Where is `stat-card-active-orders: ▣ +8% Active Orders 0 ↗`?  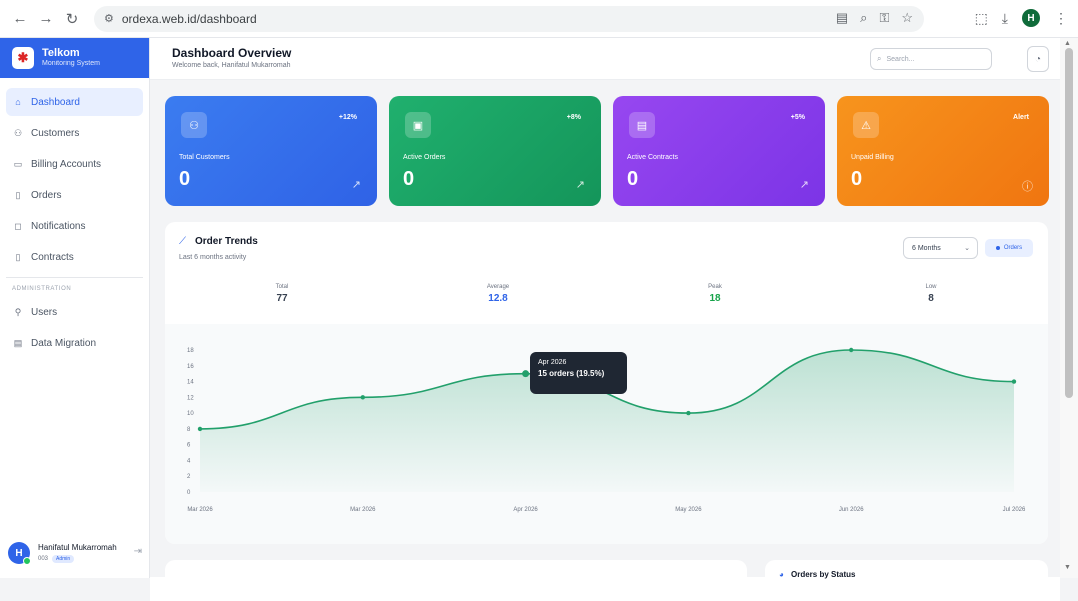
stat-card-active-orders: ▣ +8% Active Orders 0 ↗ is located at coordinates (495, 151).